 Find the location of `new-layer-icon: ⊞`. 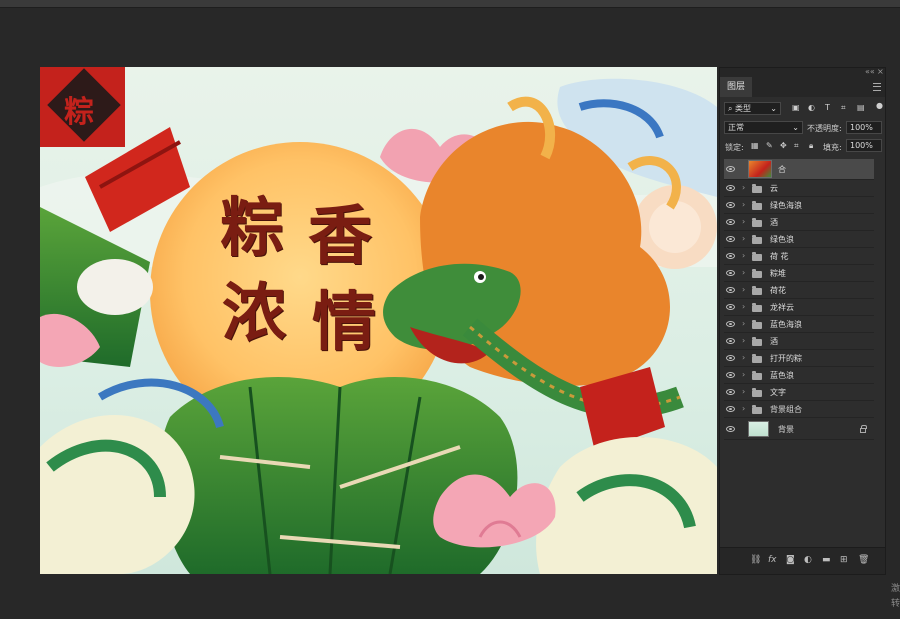

new-layer-icon: ⊞ is located at coordinates (844, 560).